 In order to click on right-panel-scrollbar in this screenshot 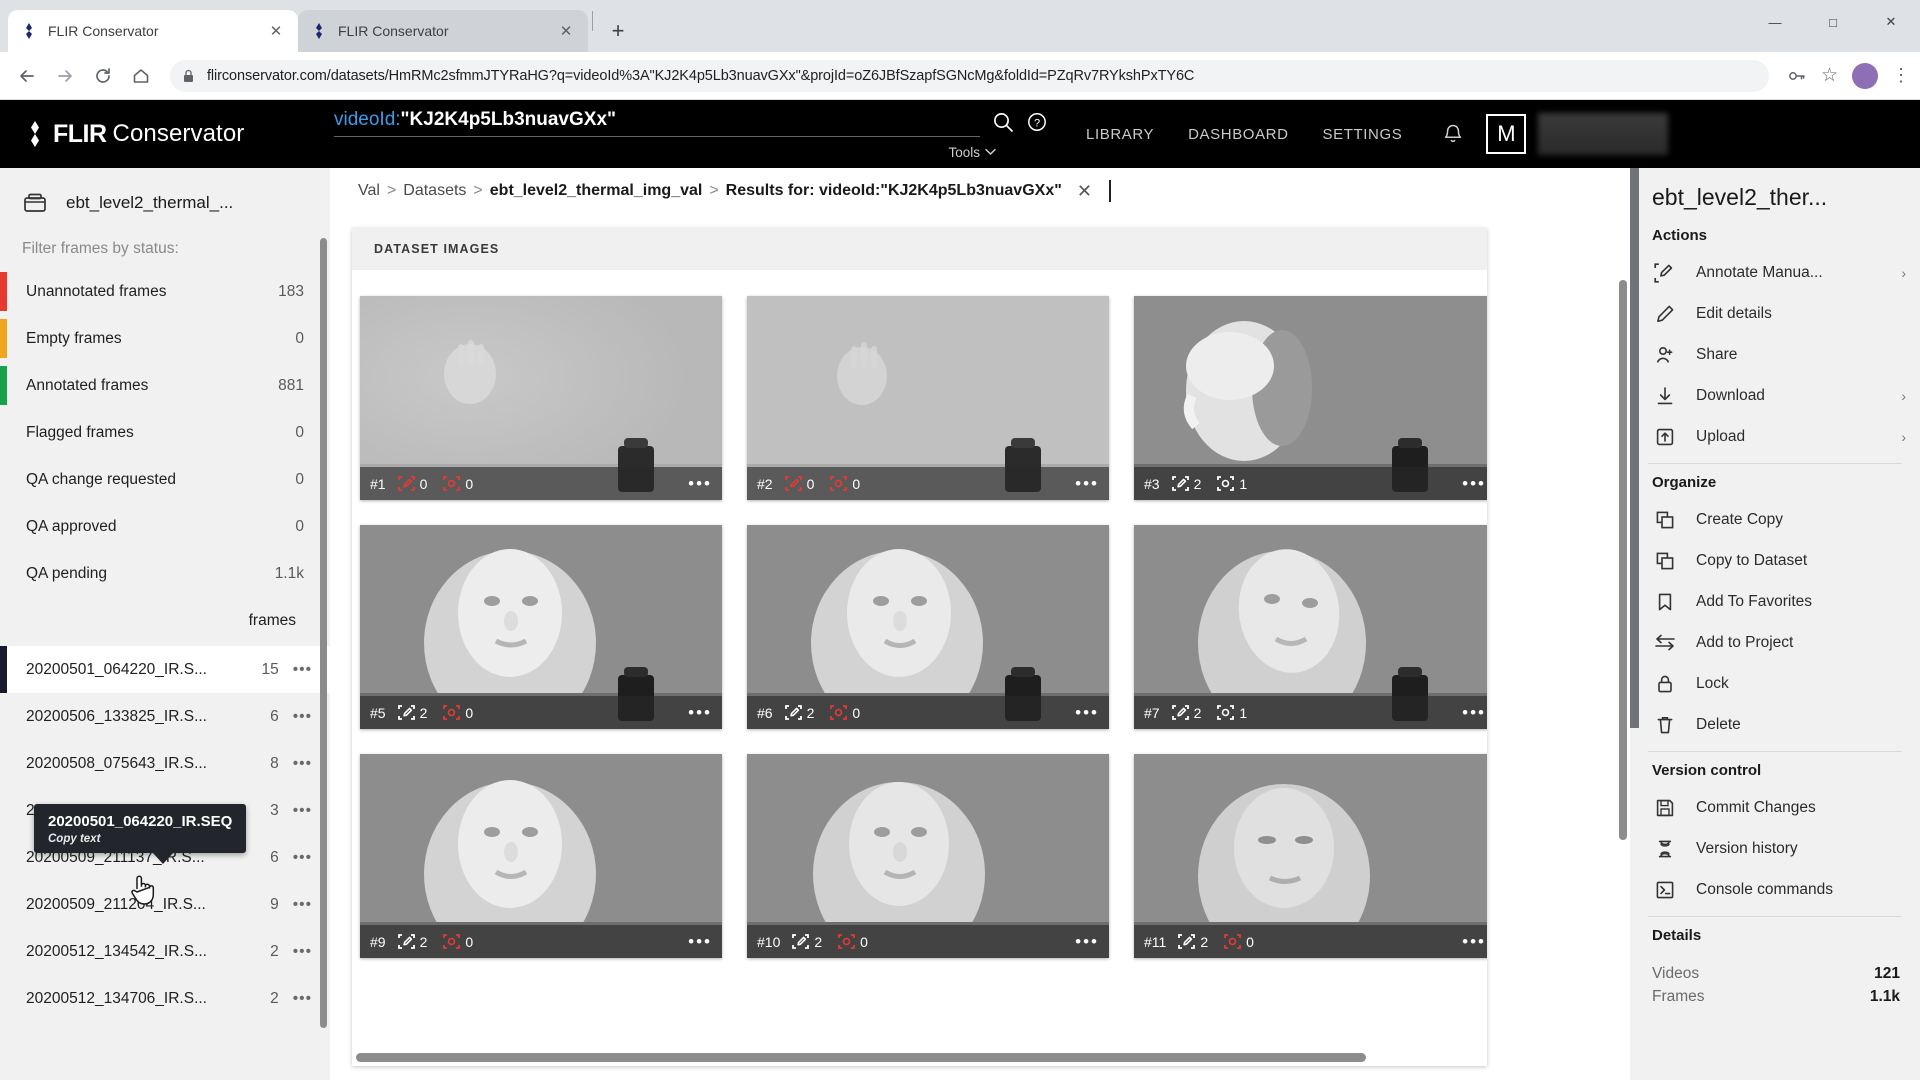, I will do `click(1634, 448)`.